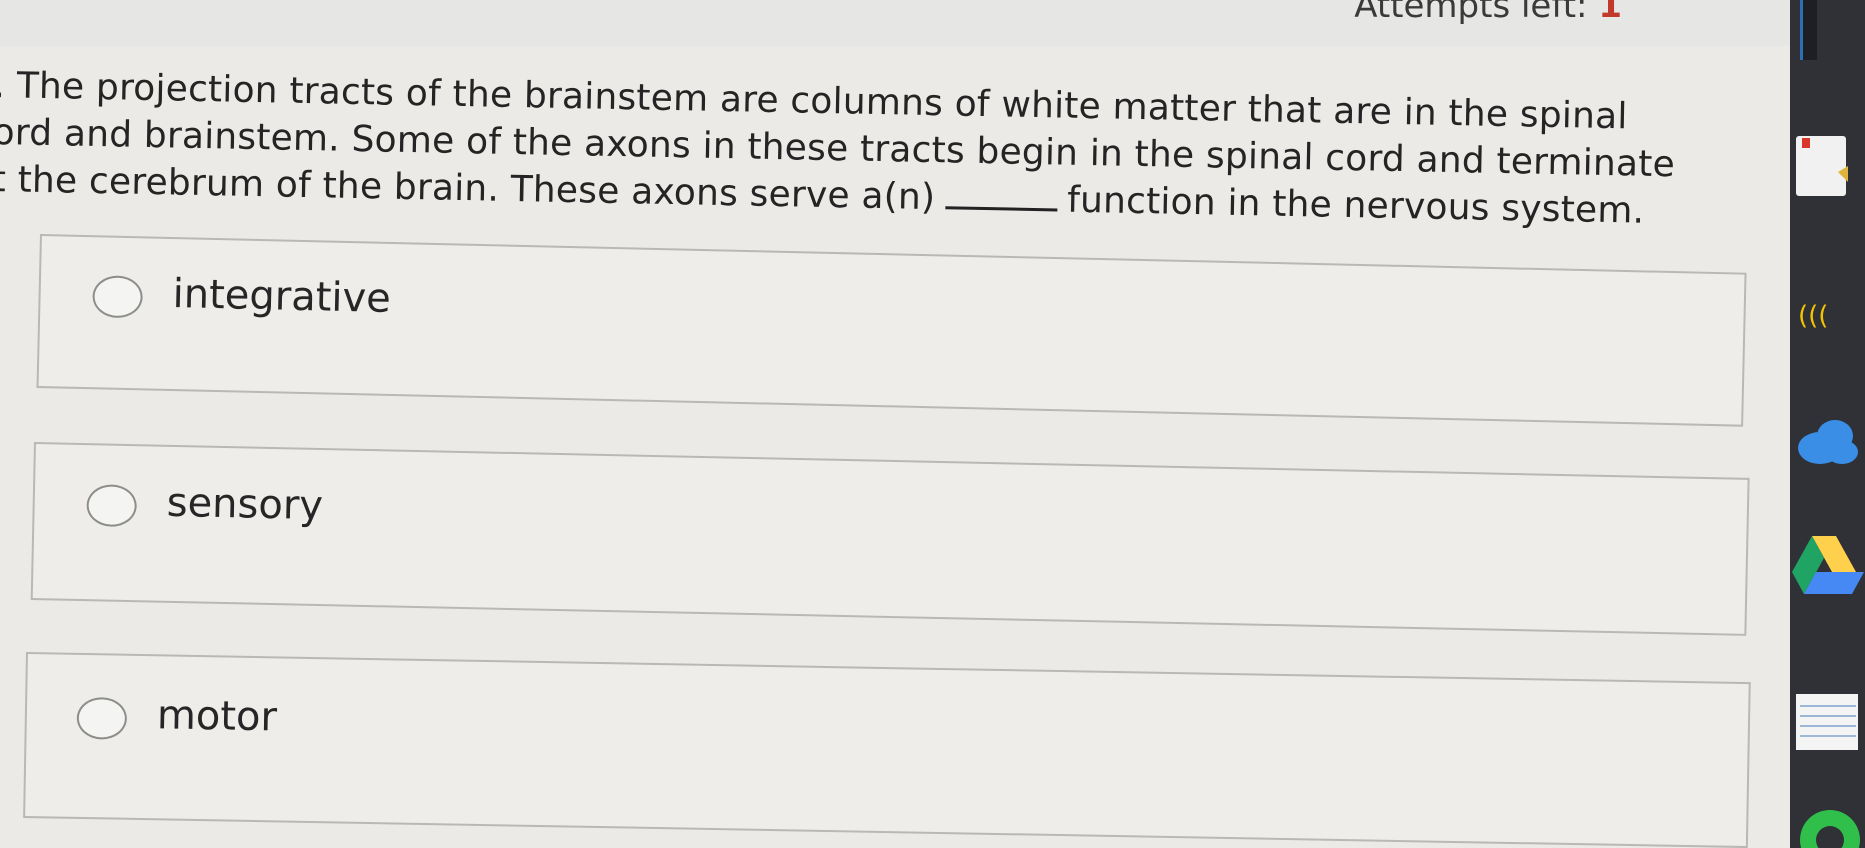 The height and width of the screenshot is (848, 1865). What do you see at coordinates (1827, 573) in the screenshot?
I see `drive-icon` at bounding box center [1827, 573].